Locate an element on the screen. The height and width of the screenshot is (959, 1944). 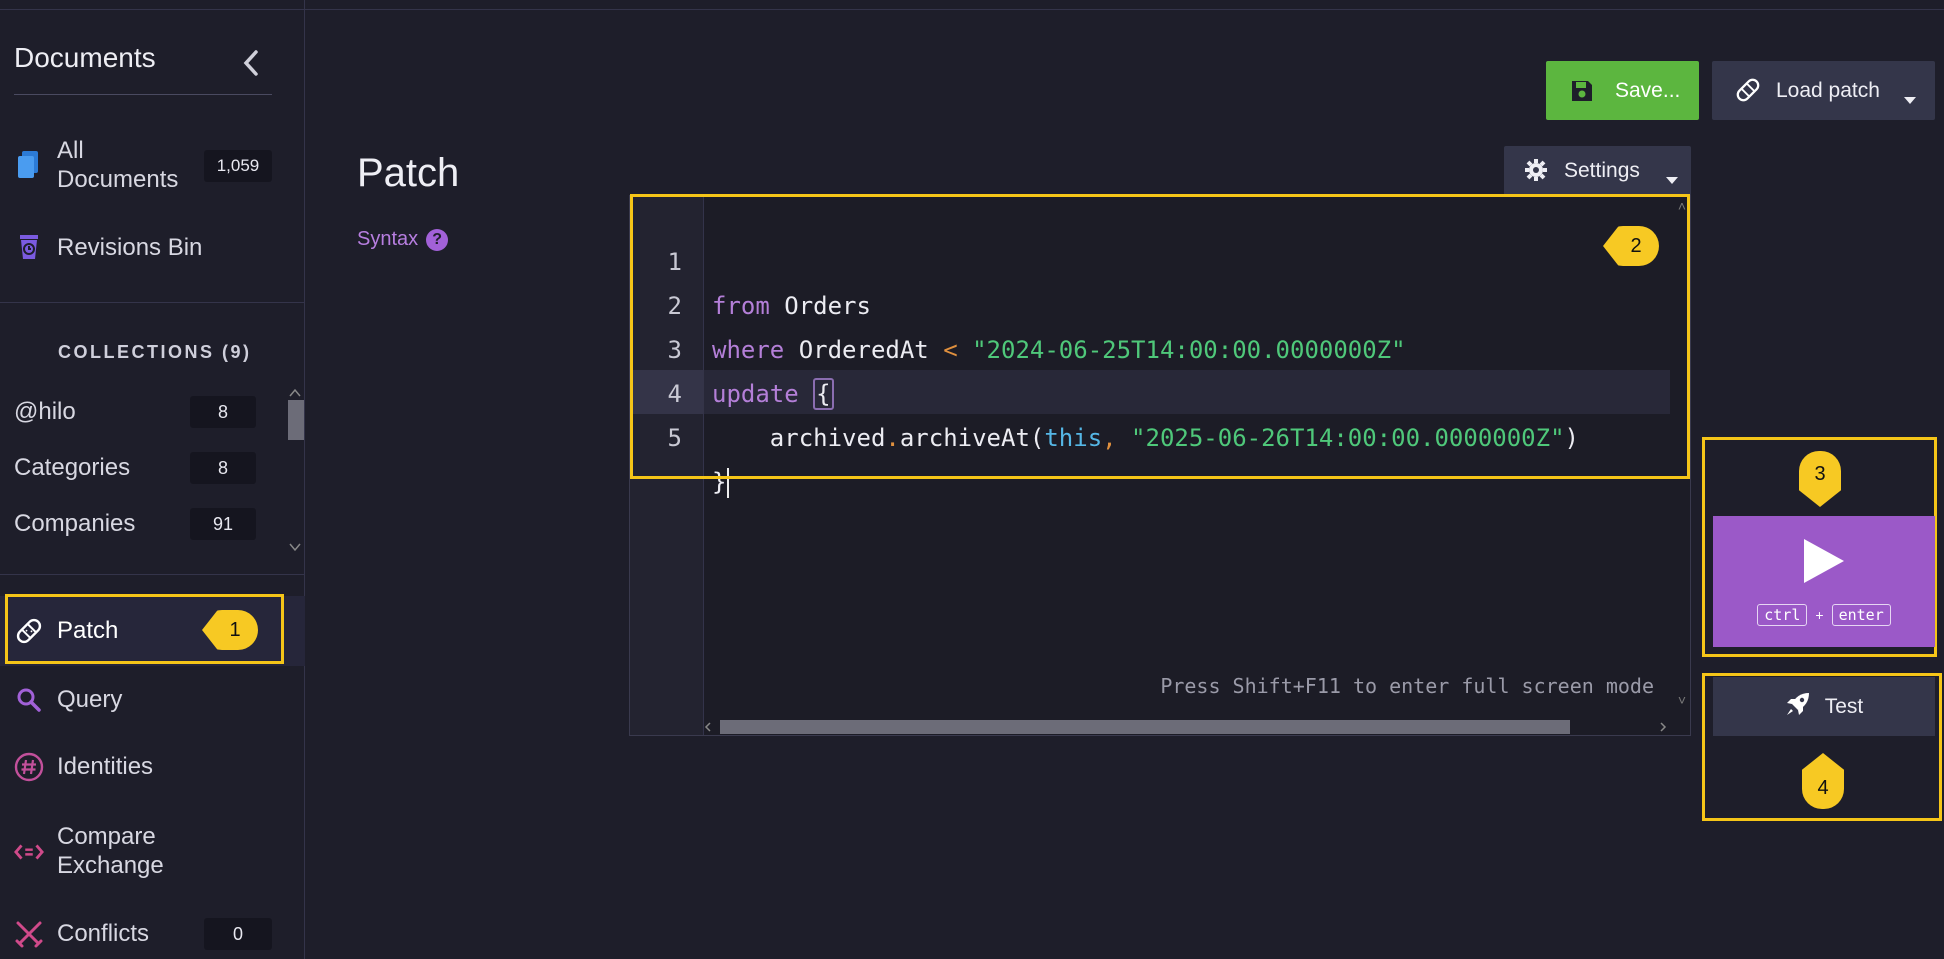
gear-icon is located at coordinates (1536, 173).